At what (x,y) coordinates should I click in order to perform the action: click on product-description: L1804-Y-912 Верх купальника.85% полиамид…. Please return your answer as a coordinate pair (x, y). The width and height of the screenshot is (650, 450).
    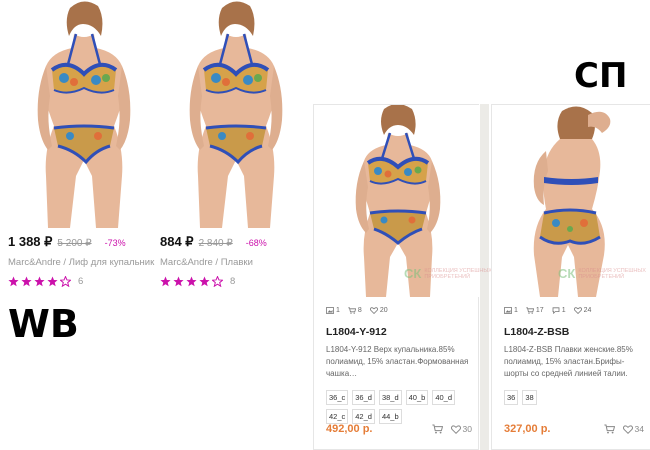
    Looking at the image, I should click on (397, 361).